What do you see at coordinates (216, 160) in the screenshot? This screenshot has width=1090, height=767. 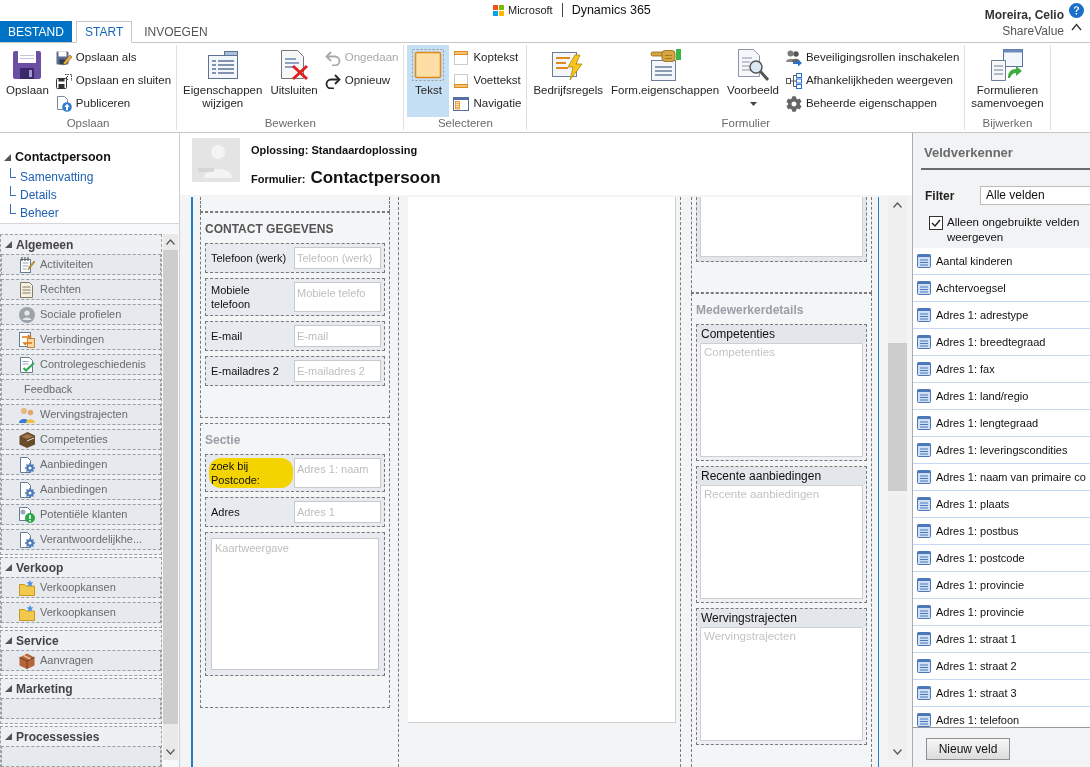 I see `avatar-placeholder` at bounding box center [216, 160].